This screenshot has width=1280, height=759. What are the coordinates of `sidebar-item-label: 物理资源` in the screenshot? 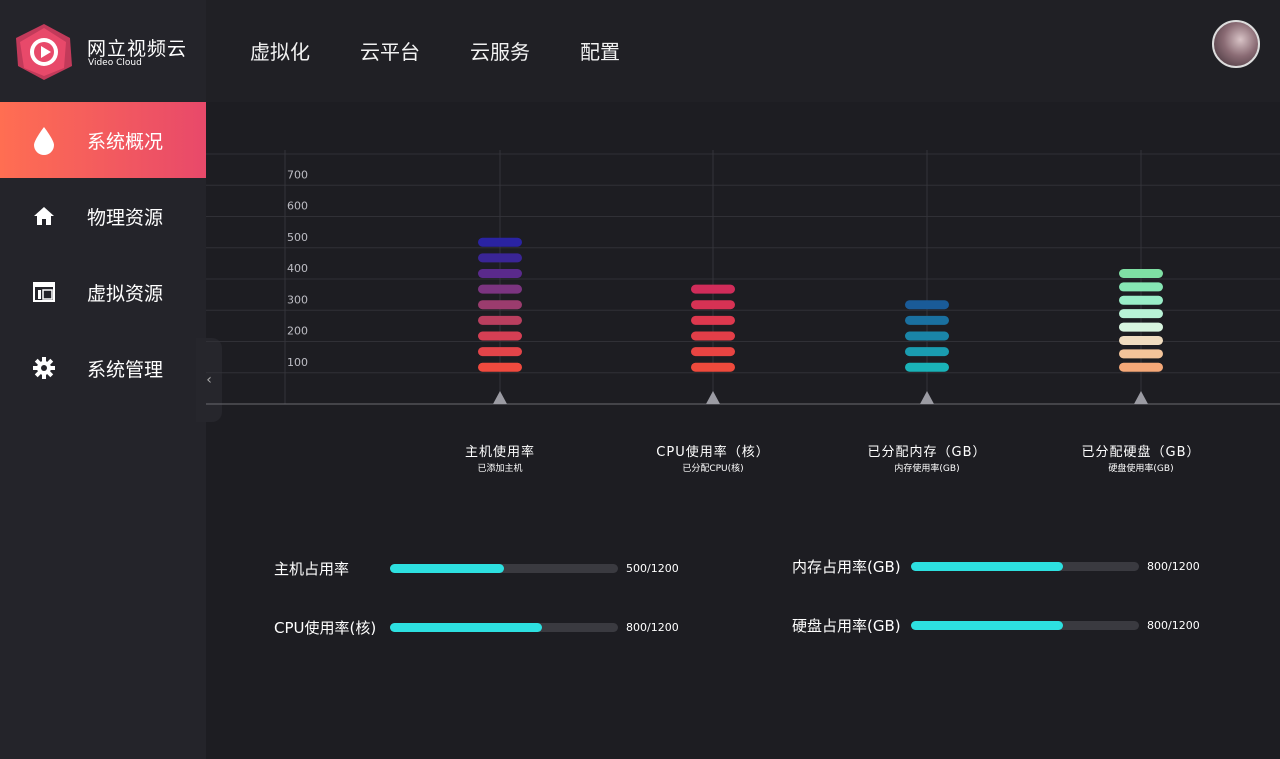 It's located at (125, 217).